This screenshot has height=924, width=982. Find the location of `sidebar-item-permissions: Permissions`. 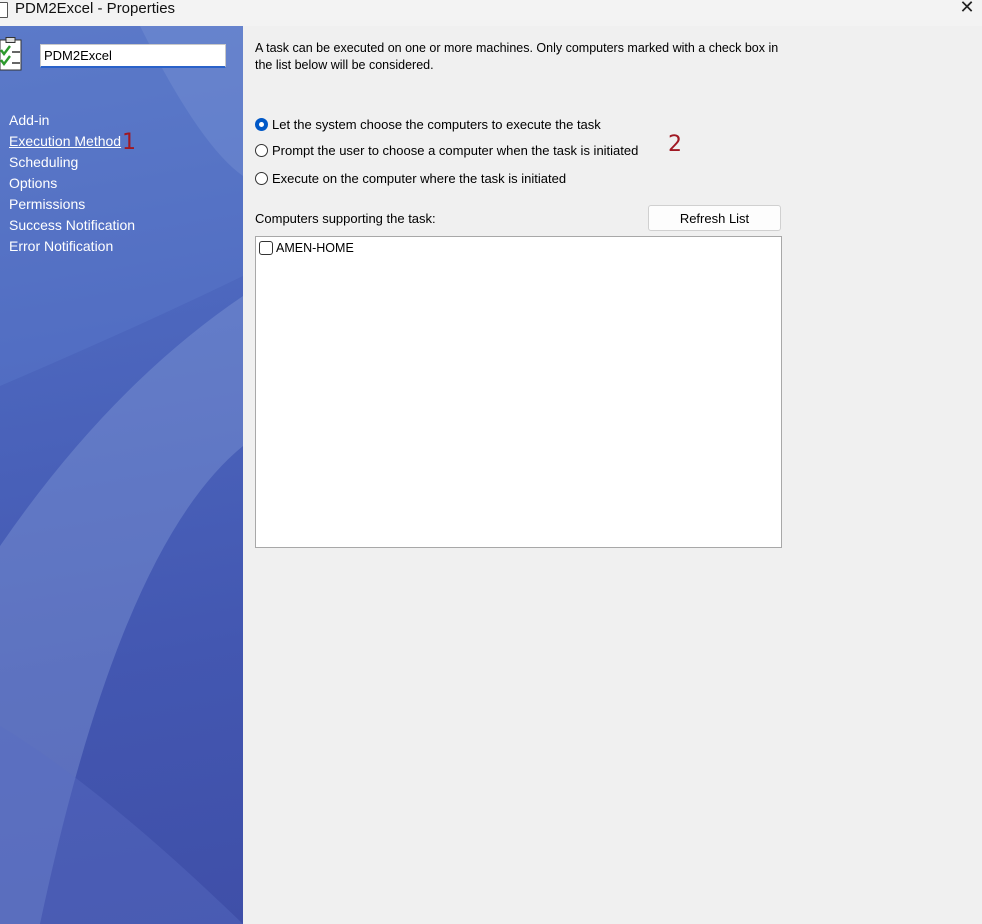

sidebar-item-permissions: Permissions is located at coordinates (72, 204).